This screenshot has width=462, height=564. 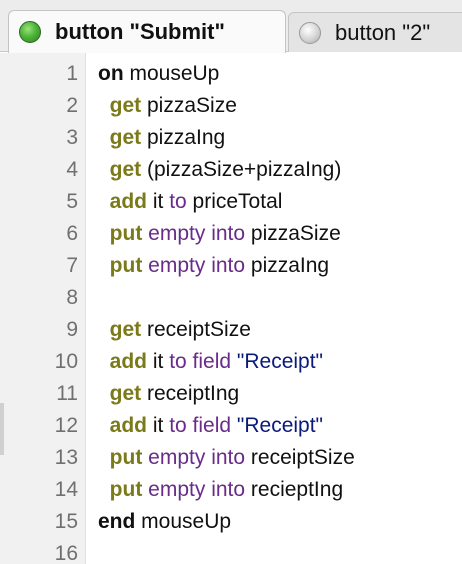 I want to click on code-line: 1 on mouseUp, so click(x=231, y=74).